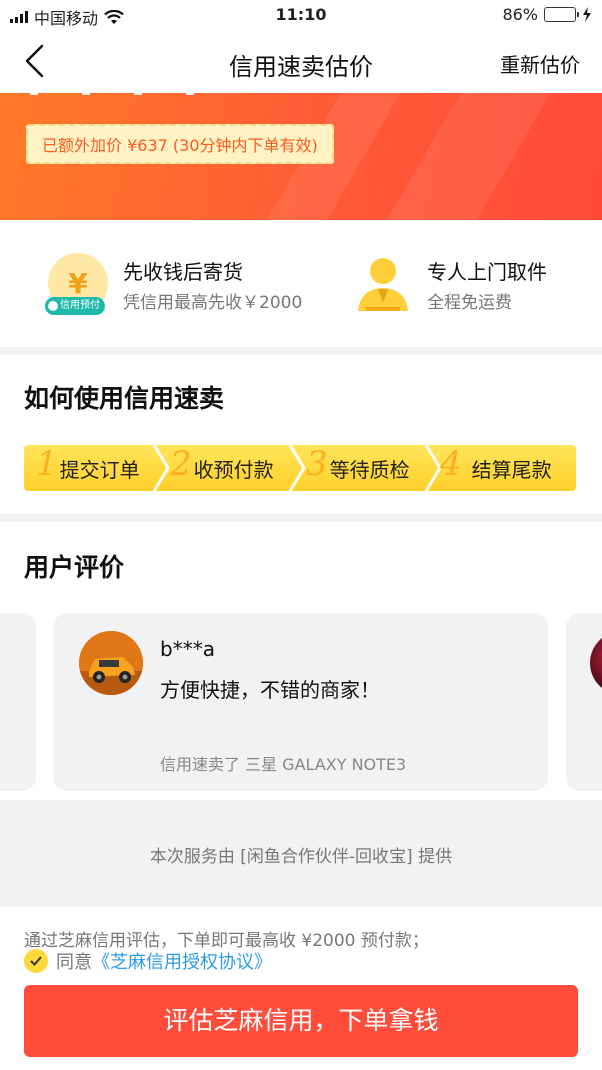 Image resolution: width=602 pixels, height=1070 pixels. Describe the element at coordinates (301, 283) in the screenshot. I see `features-panel: ¥ 信用预付 先收钱后寄货 凭信用最高先收￥2000 专人上门取件 全程免运费` at that location.